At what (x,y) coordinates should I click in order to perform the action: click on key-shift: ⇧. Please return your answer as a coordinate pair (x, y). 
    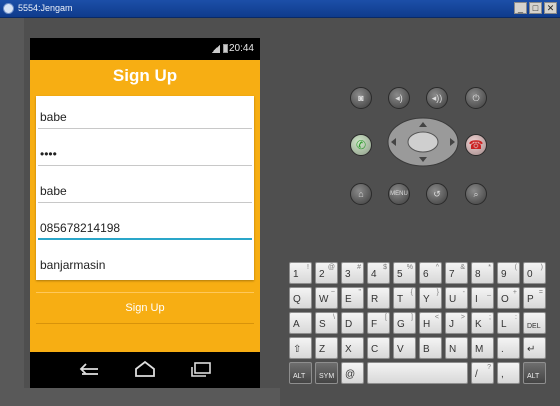
    Looking at the image, I should click on (300, 348).